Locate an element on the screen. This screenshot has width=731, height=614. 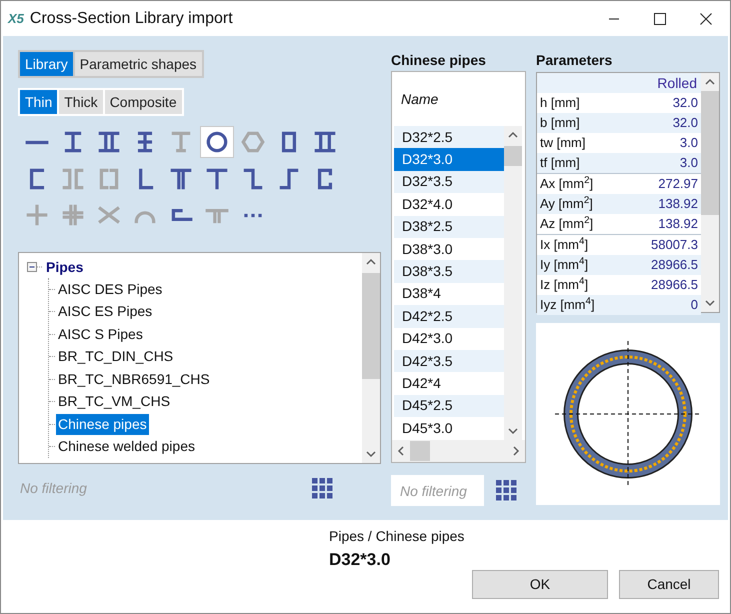
tree-item: Chinese pipes is located at coordinates (102, 424).